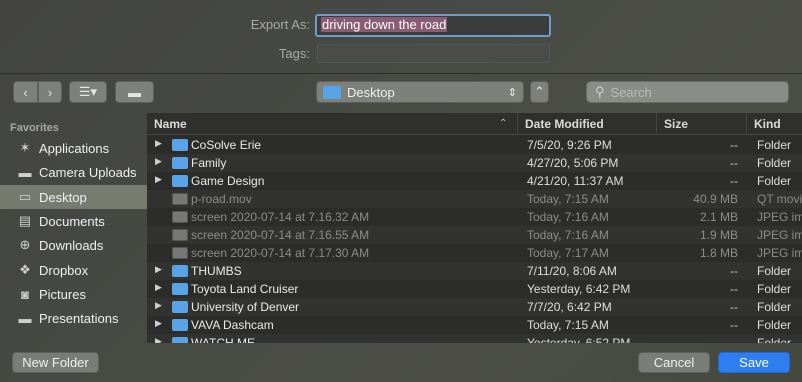 The image size is (802, 382). I want to click on sidebar-item-label: Downloads, so click(71, 245).